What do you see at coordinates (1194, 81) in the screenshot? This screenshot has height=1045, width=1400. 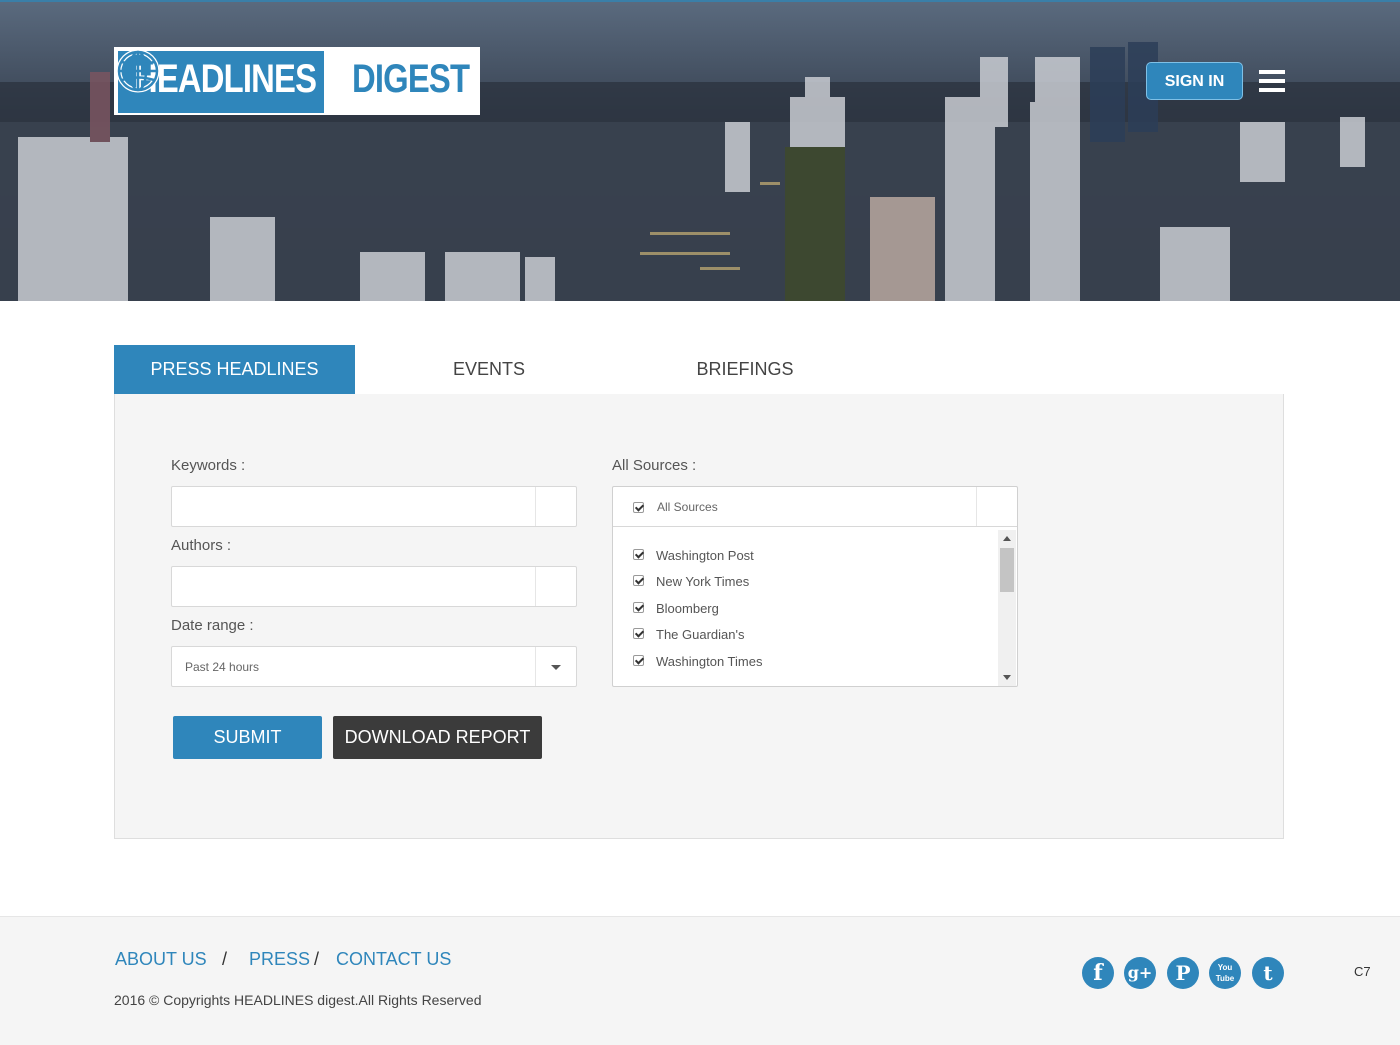 I see `sign-in-button: SIGN IN` at bounding box center [1194, 81].